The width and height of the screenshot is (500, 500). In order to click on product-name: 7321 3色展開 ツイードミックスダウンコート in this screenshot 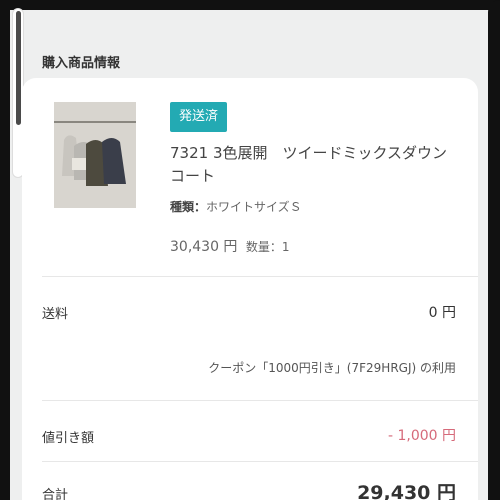, I will do `click(315, 165)`.